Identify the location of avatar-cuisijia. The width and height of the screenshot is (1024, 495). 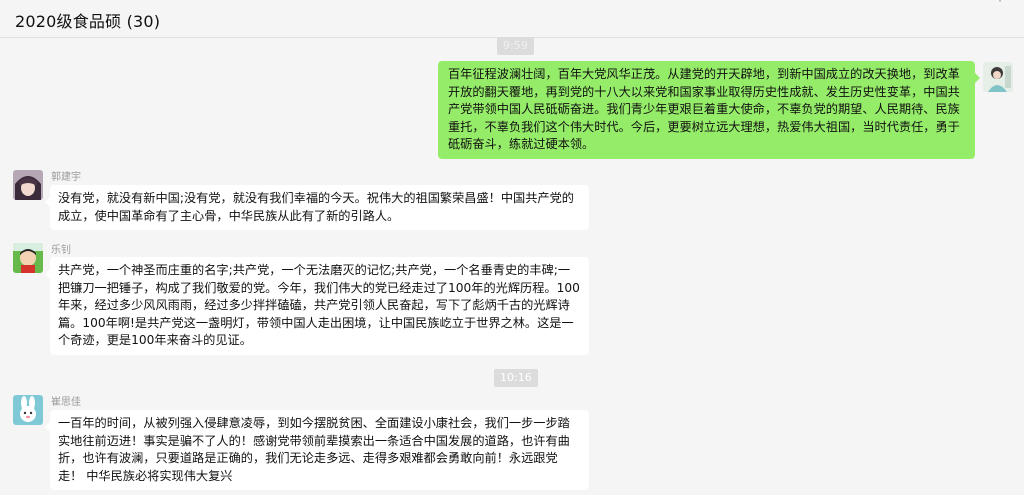
(28, 410).